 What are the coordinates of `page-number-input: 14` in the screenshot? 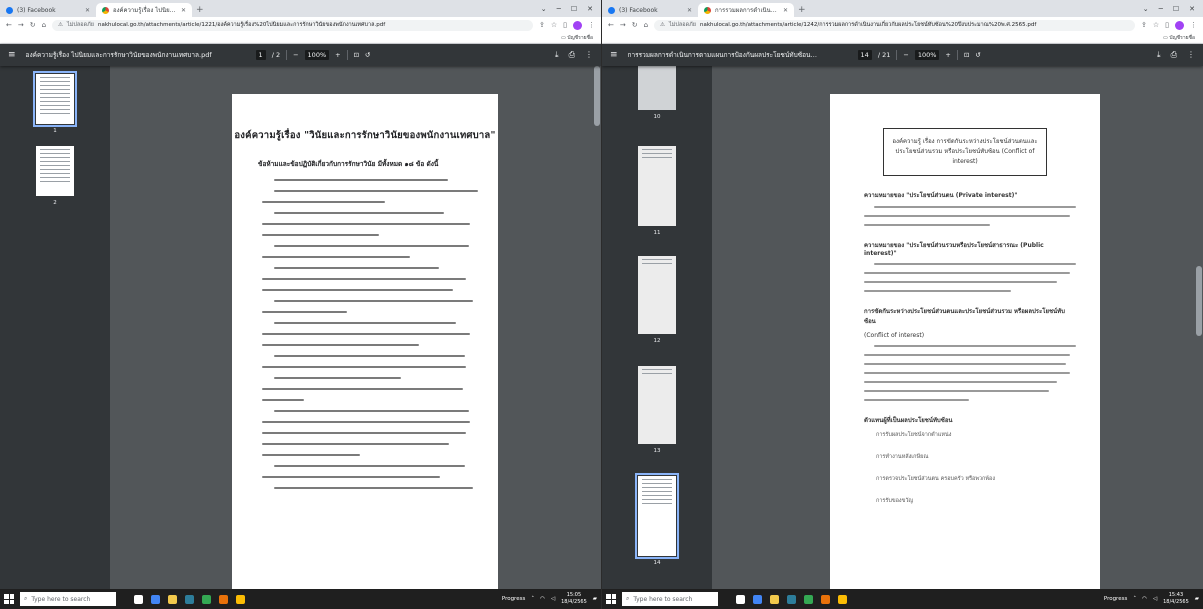 It's located at (864, 55).